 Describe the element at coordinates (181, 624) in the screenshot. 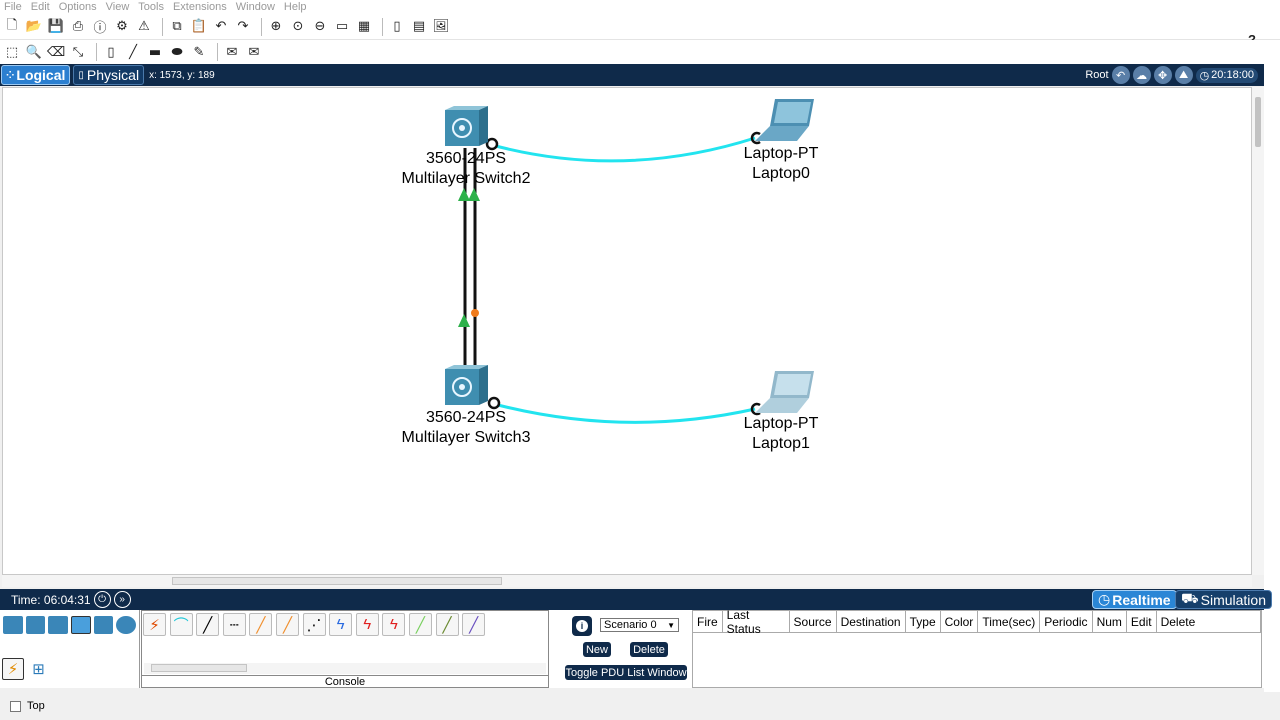

I see `console-cable-icon: ⌒` at that location.